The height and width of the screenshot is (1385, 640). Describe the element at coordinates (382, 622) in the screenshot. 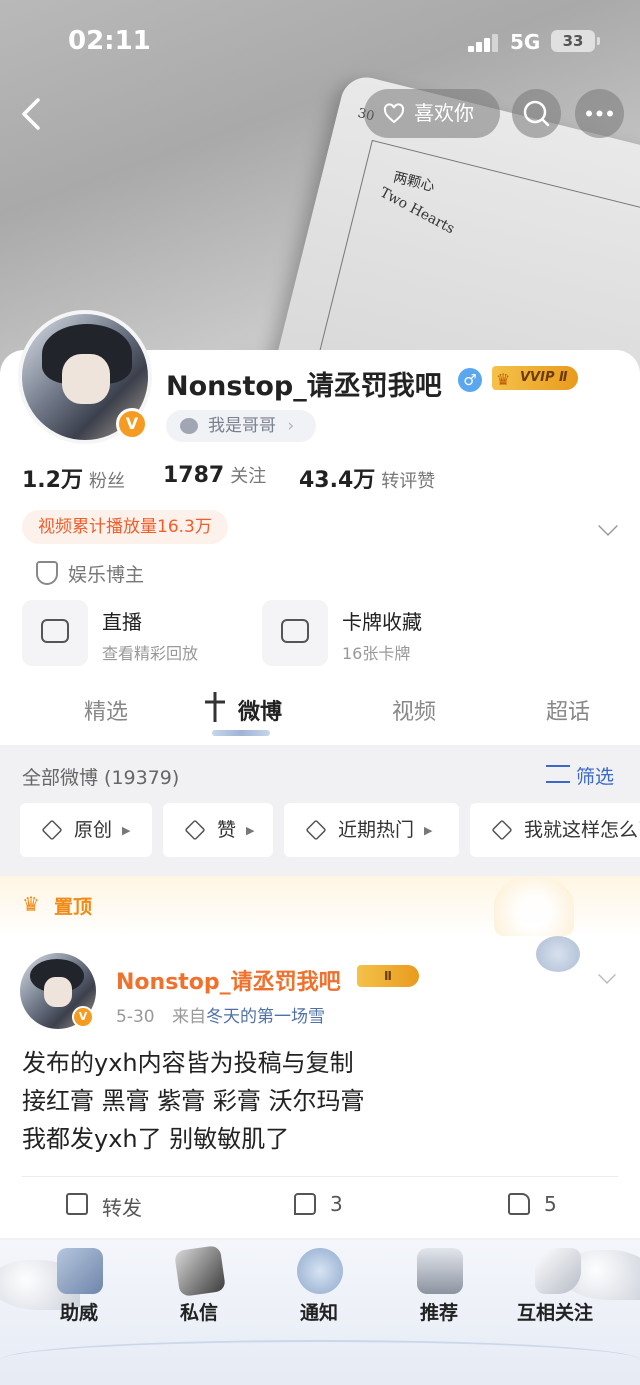

I see `card-collection-title: 卡牌收藏` at that location.